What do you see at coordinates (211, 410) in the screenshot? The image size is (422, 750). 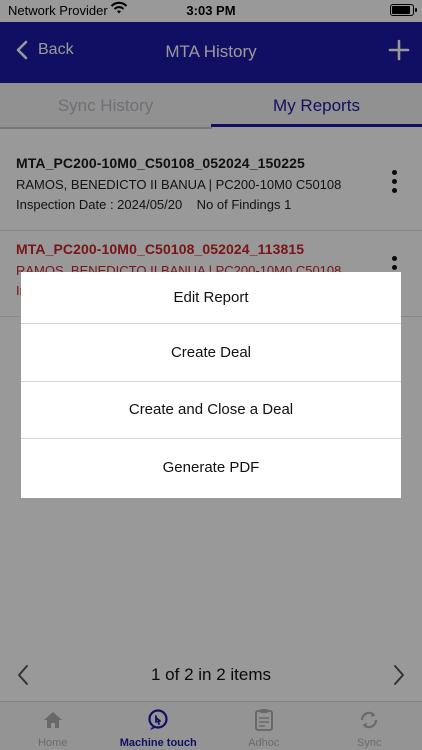 I see `create-close-deal-button: Create and Close a Deal` at bounding box center [211, 410].